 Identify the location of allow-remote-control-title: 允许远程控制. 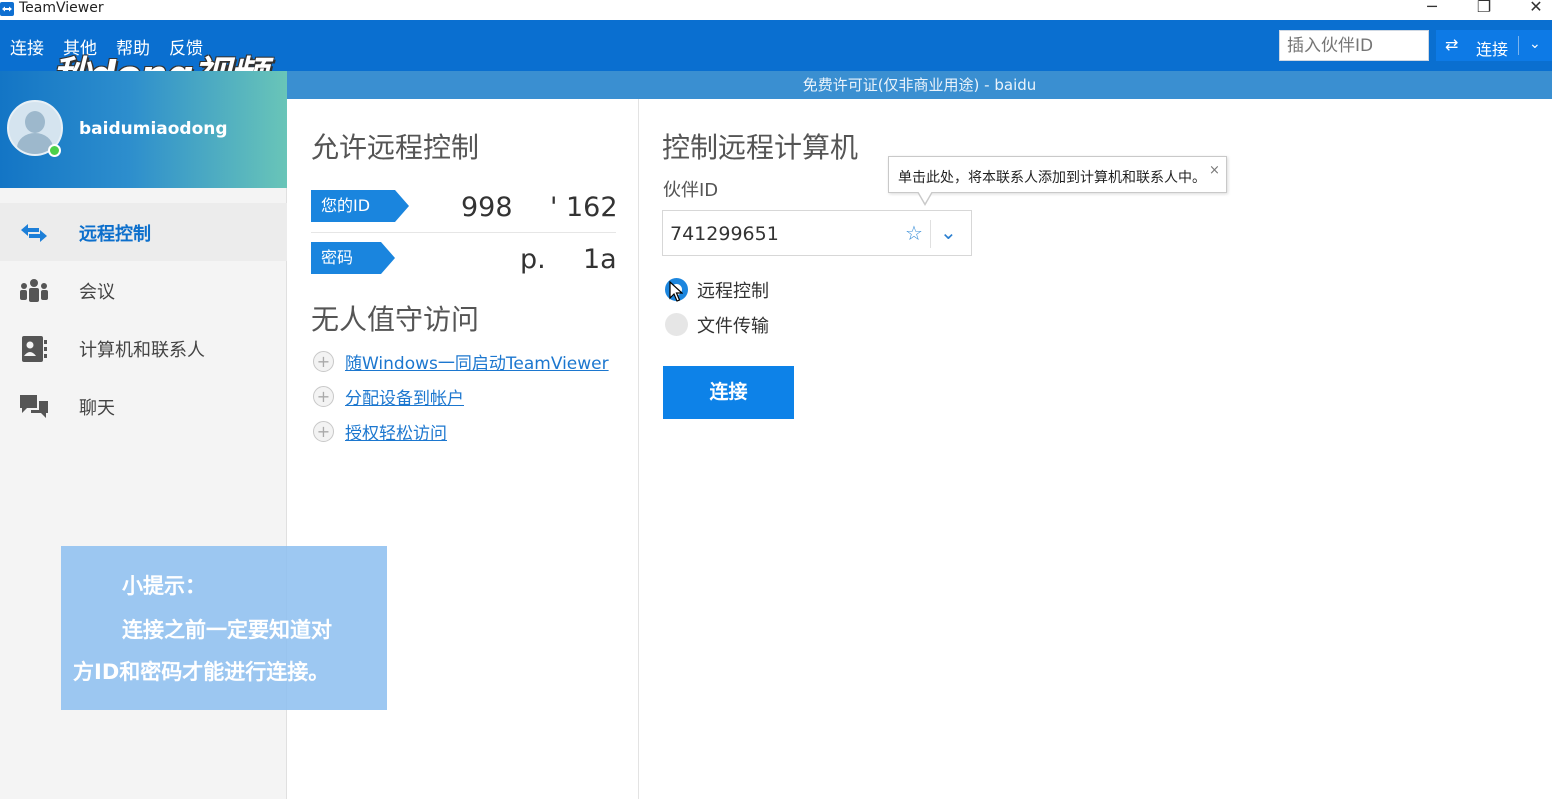
(395, 147).